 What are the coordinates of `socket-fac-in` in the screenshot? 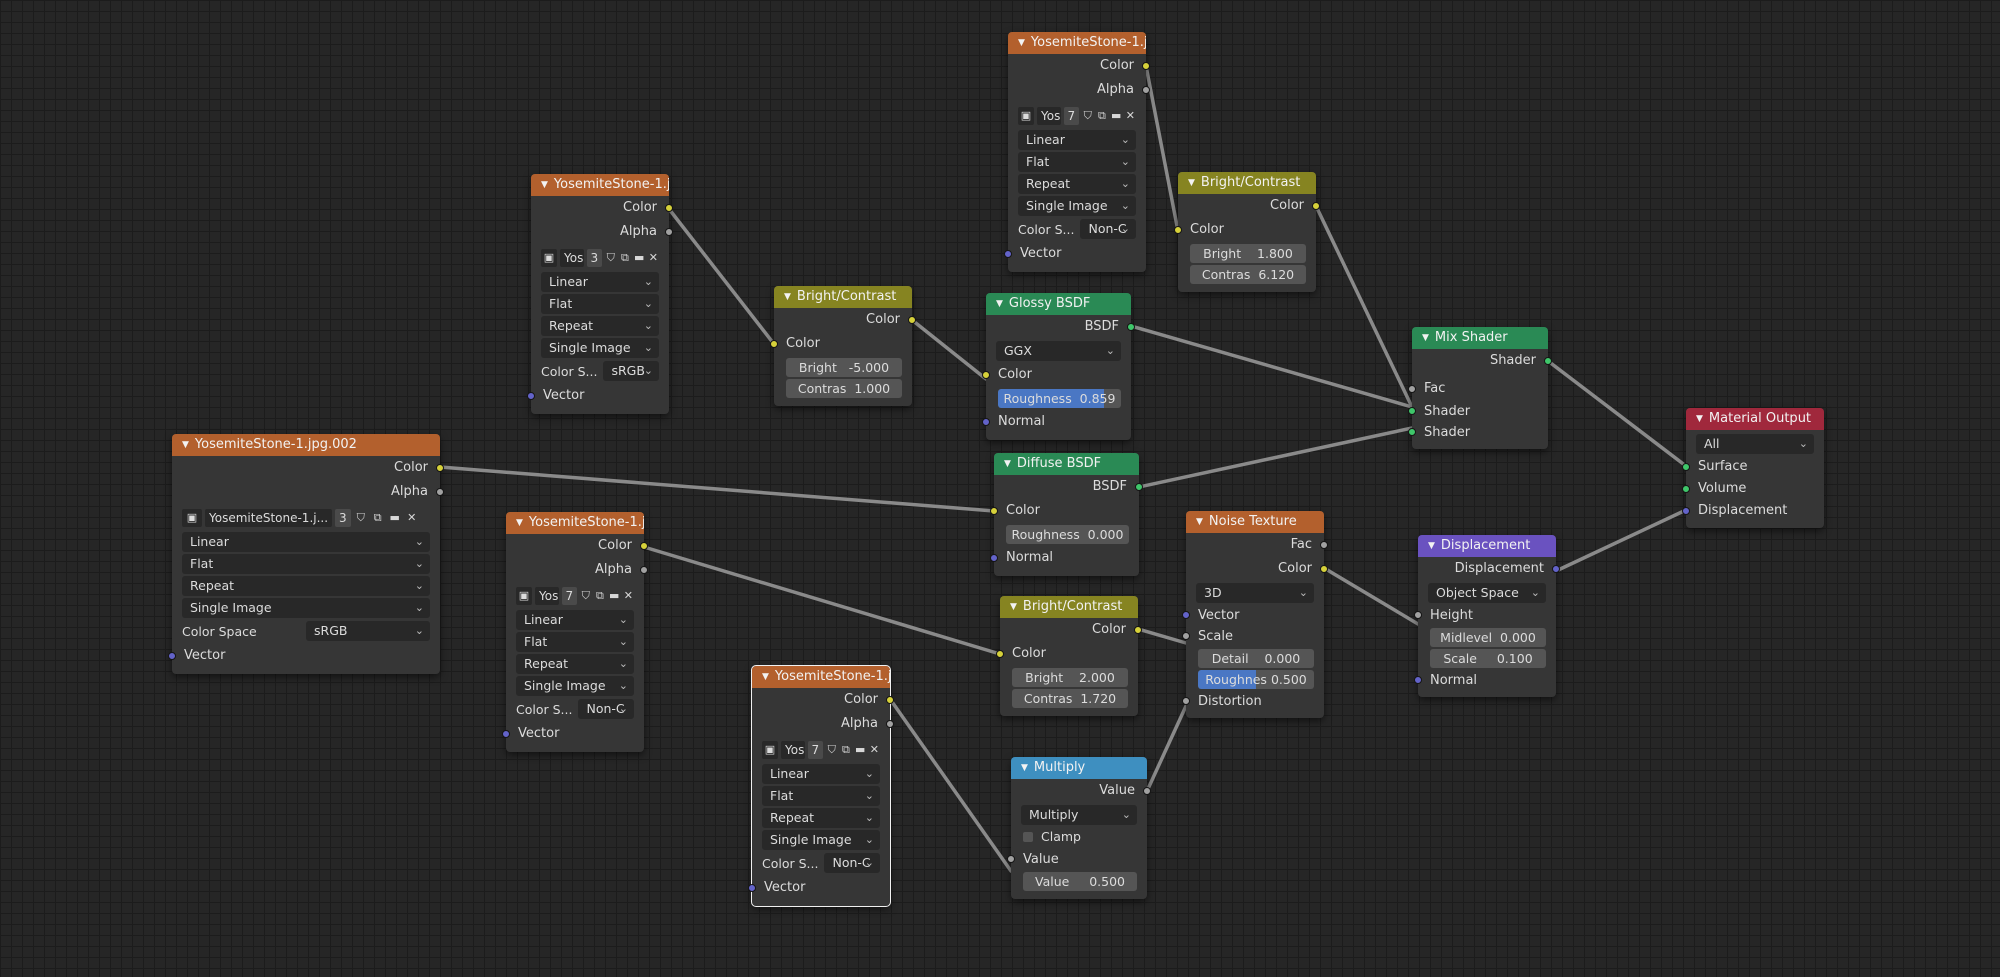 It's located at (1412, 389).